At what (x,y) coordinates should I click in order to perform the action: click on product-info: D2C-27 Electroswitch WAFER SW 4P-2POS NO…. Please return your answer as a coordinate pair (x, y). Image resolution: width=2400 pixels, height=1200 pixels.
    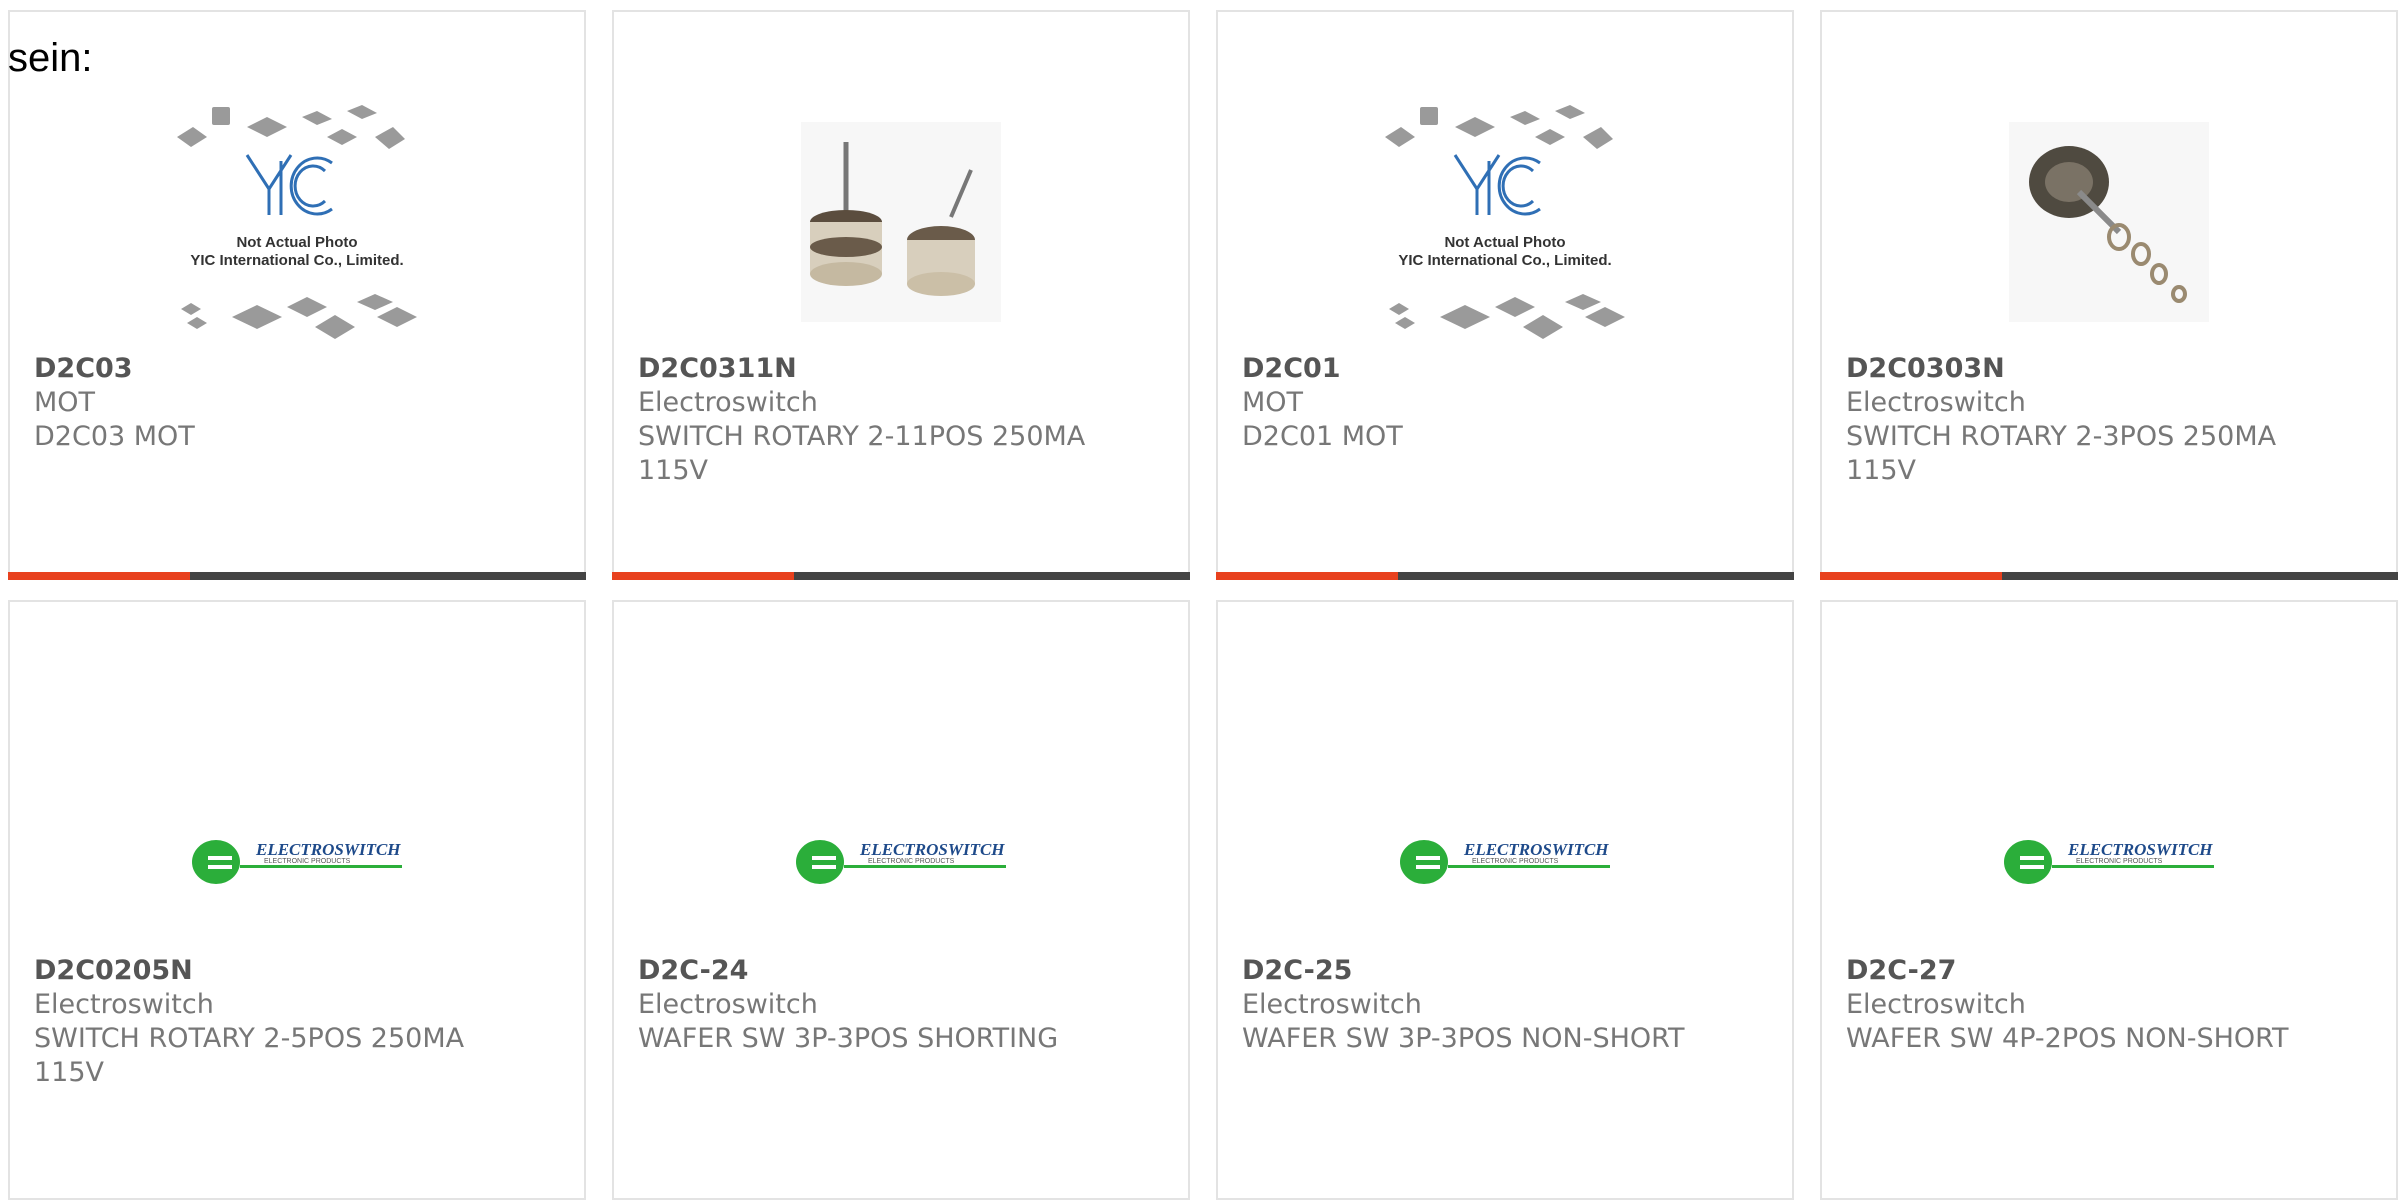
    Looking at the image, I should click on (2071, 1005).